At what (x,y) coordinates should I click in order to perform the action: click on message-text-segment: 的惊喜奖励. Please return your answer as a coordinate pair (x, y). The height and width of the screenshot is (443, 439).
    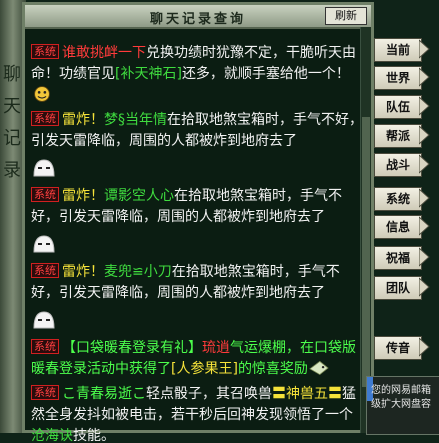
    Looking at the image, I should click on (273, 369).